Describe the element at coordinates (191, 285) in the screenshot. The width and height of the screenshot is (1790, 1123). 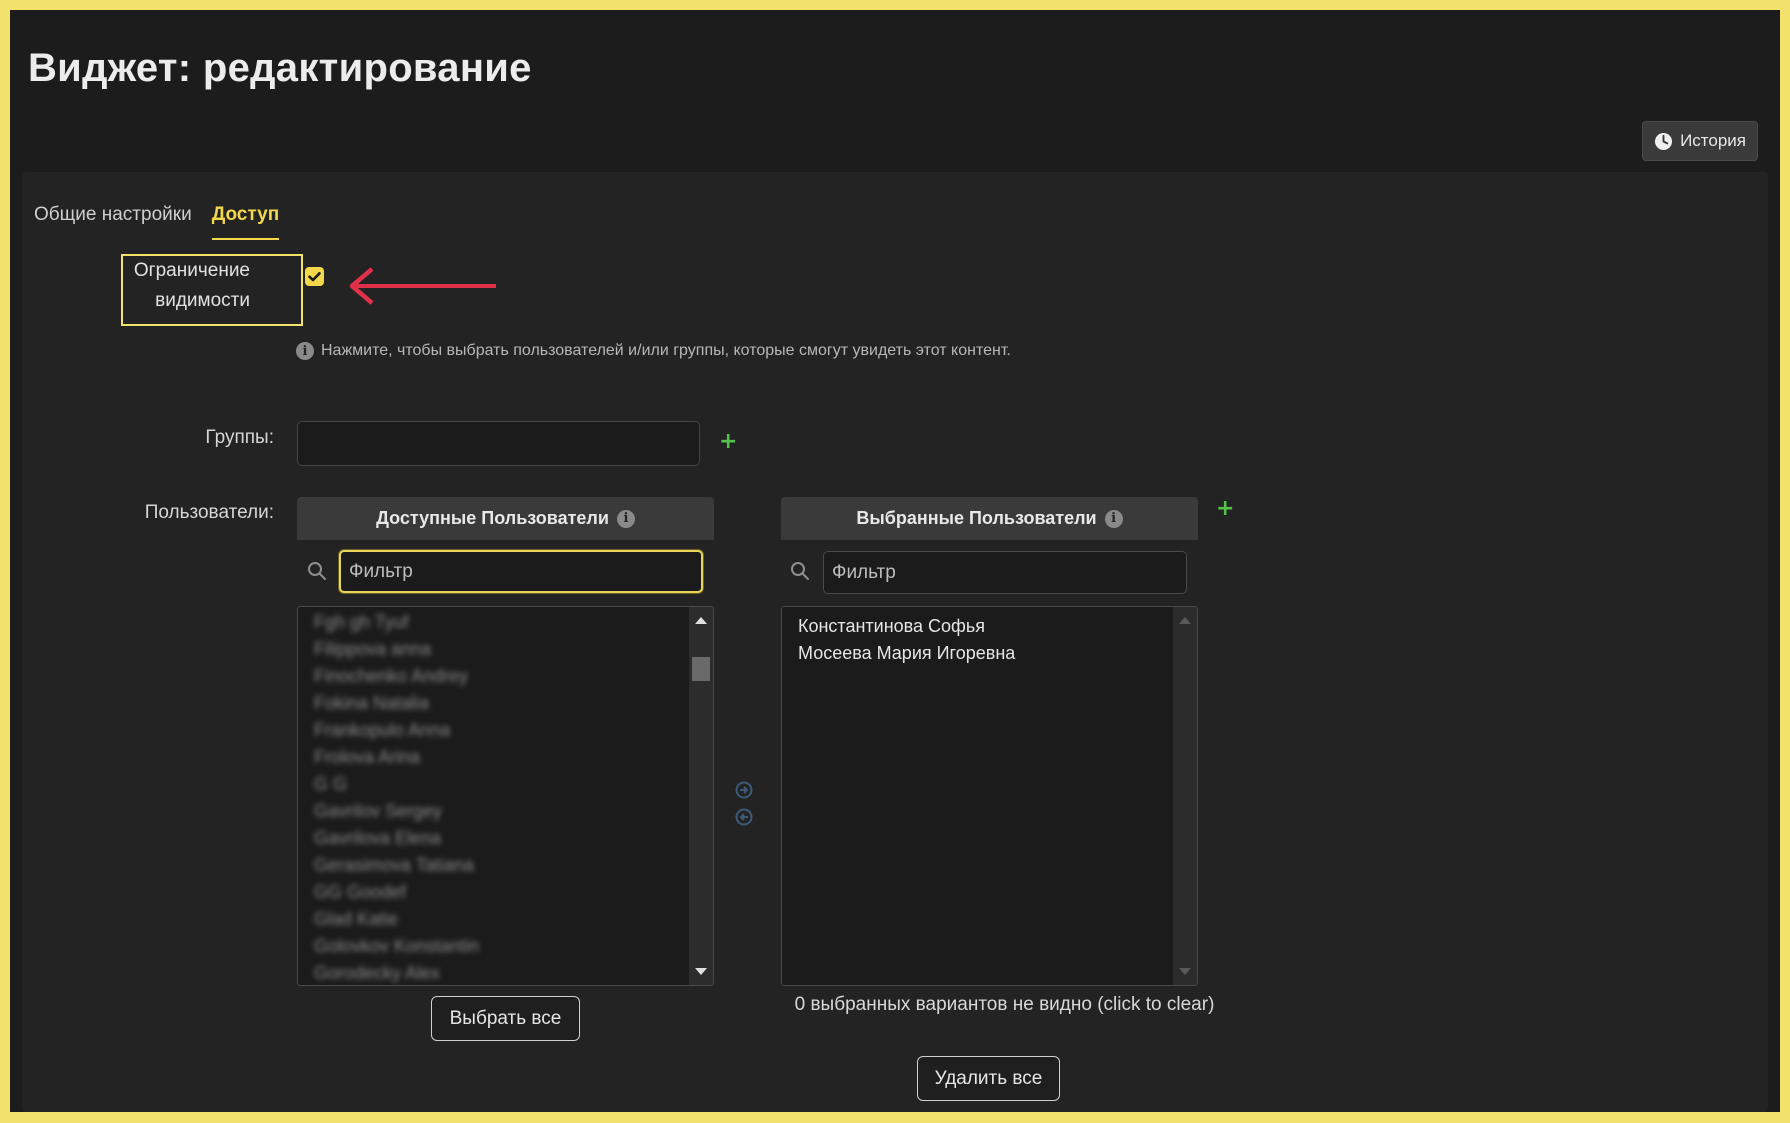
I see `restrict-visibility-label: Ограничение видимости` at that location.